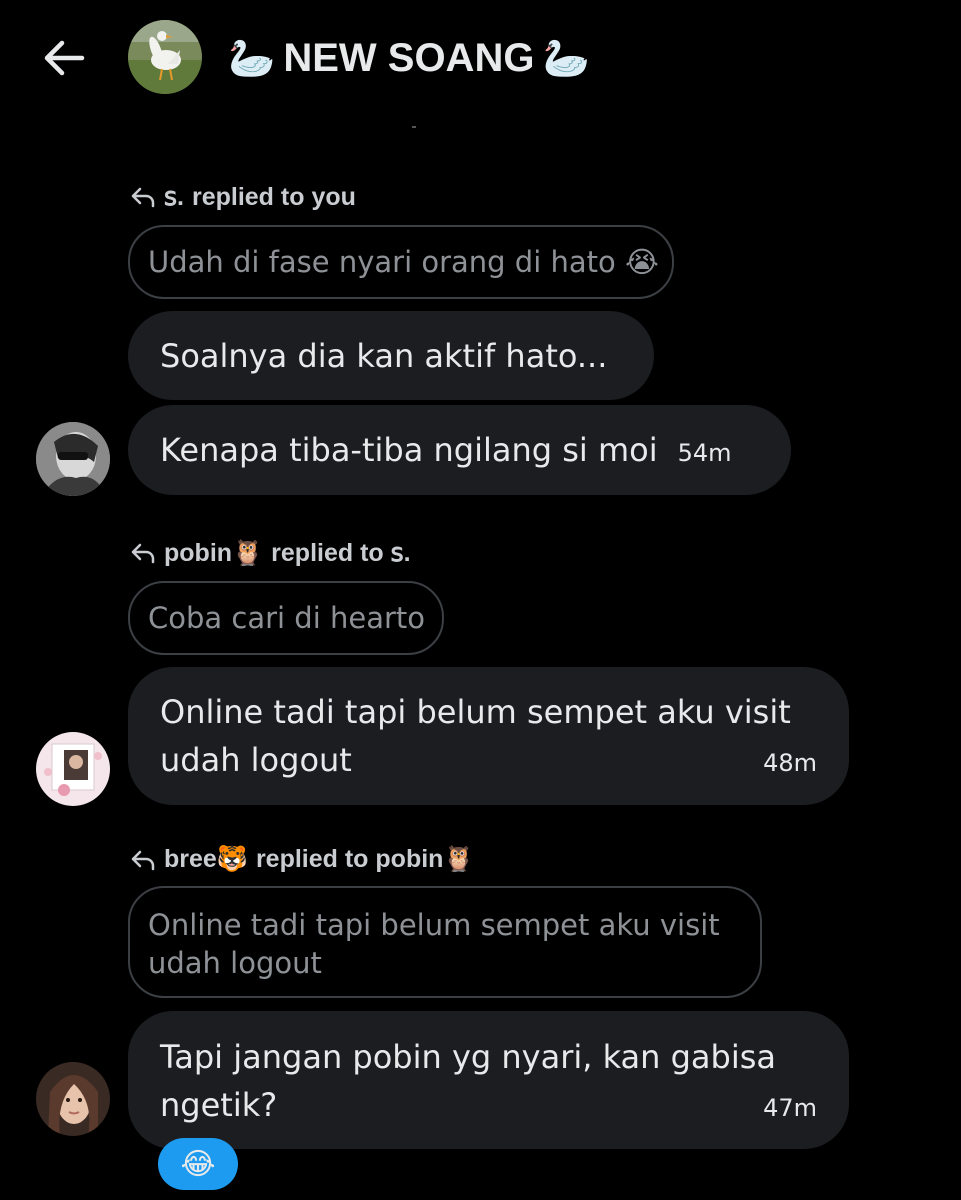 This screenshot has width=961, height=1200. I want to click on group-name: NEW SOANG, so click(409, 57).